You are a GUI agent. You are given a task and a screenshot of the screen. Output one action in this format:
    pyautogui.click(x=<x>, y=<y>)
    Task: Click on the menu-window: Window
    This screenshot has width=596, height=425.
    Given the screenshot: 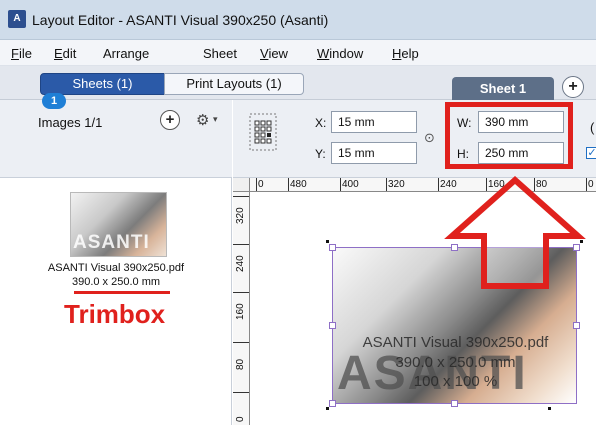 What is the action you would take?
    pyautogui.click(x=340, y=53)
    